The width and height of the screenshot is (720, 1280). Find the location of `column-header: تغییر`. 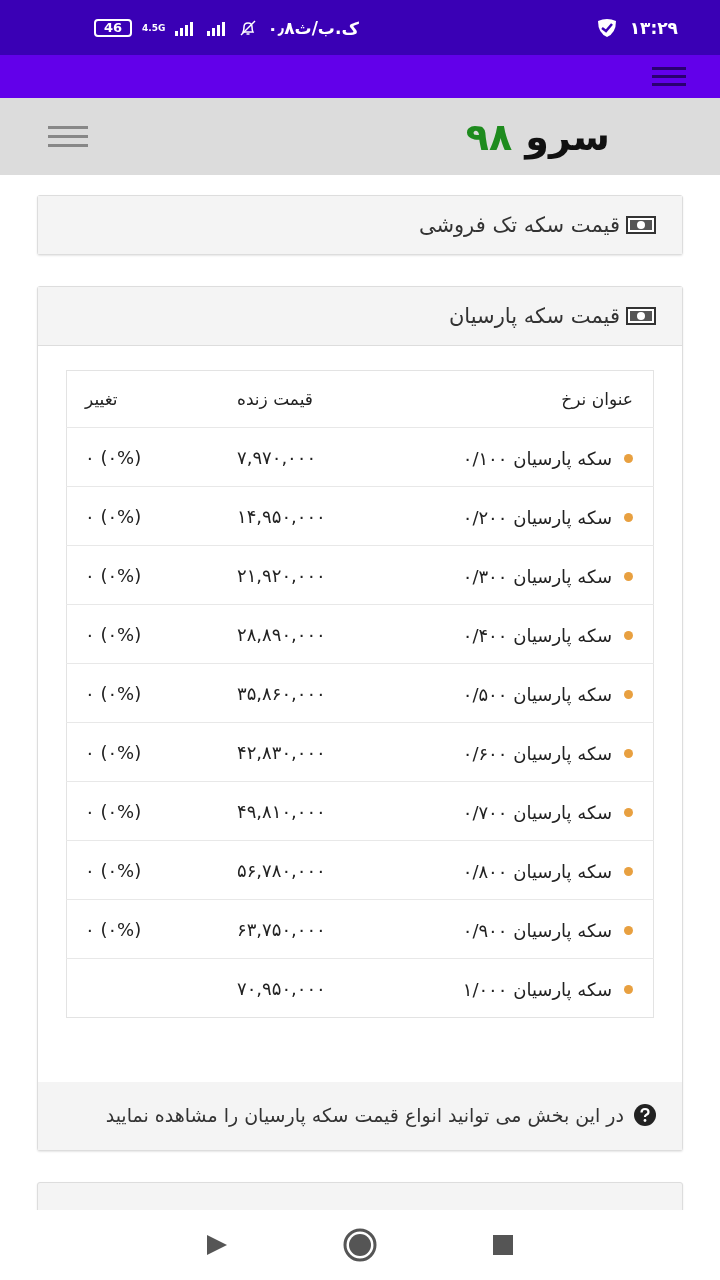

column-header: تغییر is located at coordinates (101, 399).